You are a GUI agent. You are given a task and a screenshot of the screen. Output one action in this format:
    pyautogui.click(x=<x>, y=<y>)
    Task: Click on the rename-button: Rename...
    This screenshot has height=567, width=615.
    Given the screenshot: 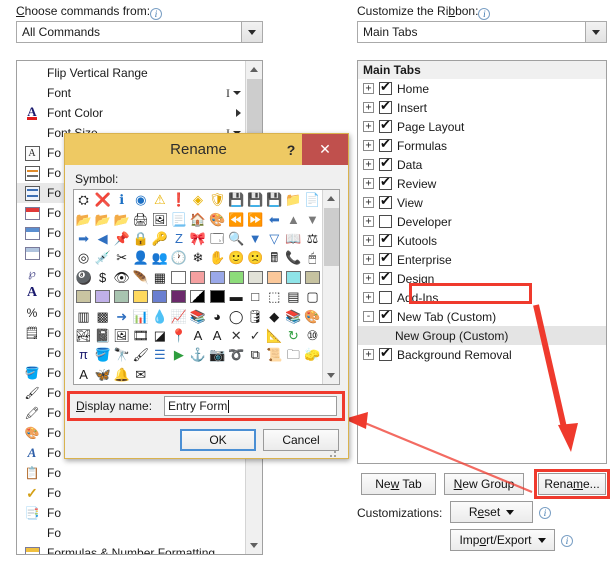 What is the action you would take?
    pyautogui.click(x=572, y=484)
    